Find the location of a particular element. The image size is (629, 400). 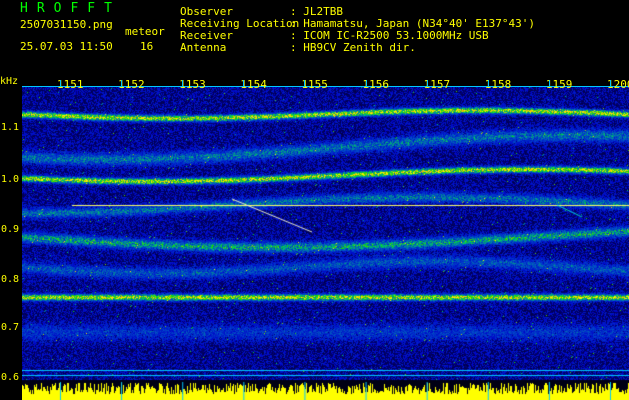

freq-tick-label: 0.9 is located at coordinates (10, 229).